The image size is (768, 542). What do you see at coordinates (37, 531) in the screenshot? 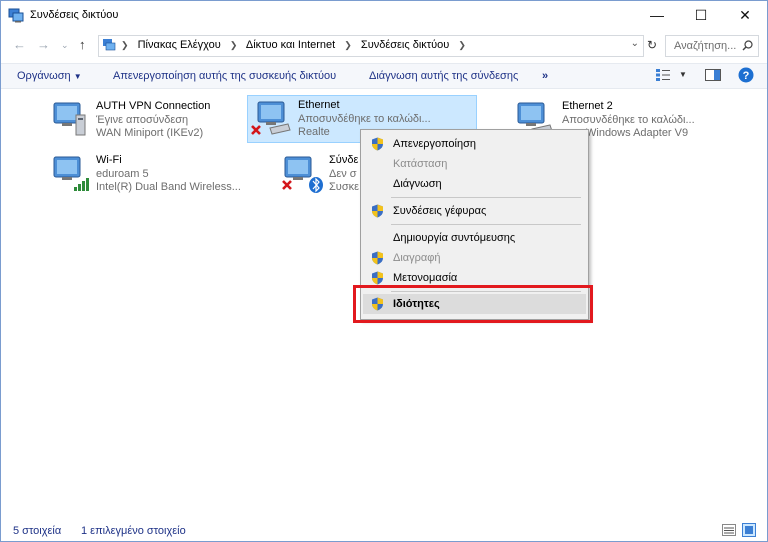
I see `item-count: 5 στοιχεία` at bounding box center [37, 531].